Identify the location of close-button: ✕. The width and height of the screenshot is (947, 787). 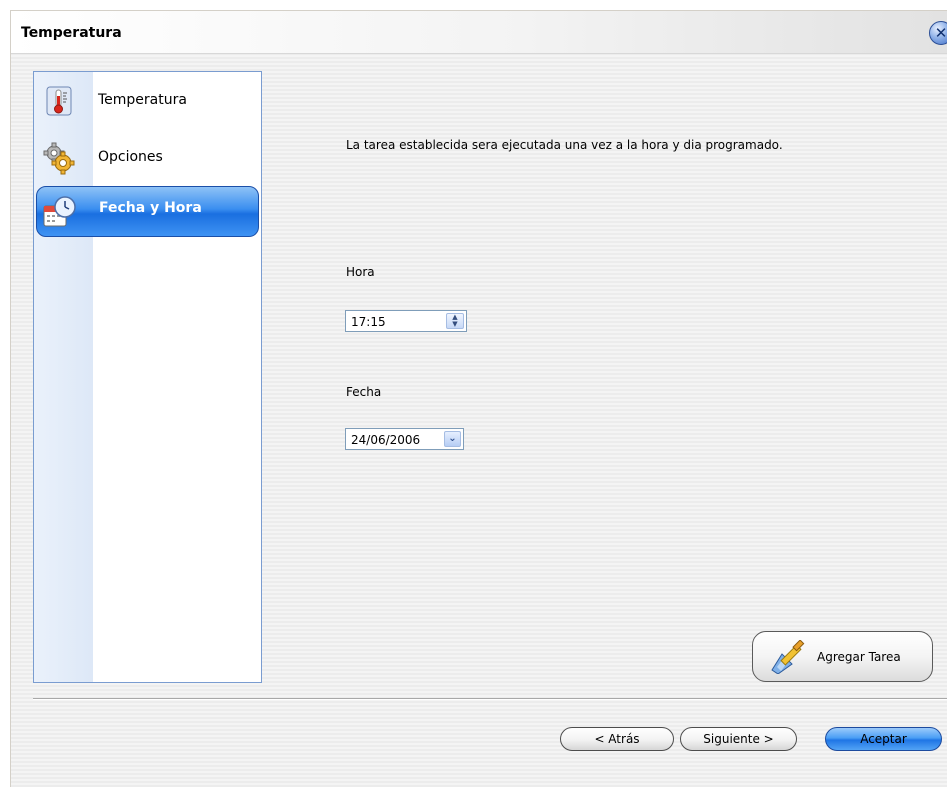
(938, 33).